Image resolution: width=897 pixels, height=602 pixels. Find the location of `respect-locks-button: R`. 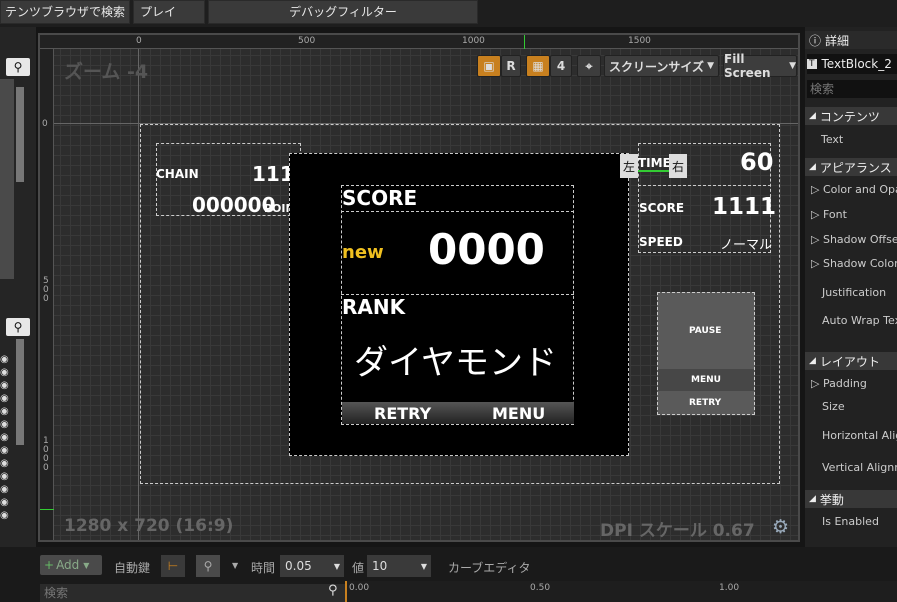

respect-locks-button: R is located at coordinates (511, 66).